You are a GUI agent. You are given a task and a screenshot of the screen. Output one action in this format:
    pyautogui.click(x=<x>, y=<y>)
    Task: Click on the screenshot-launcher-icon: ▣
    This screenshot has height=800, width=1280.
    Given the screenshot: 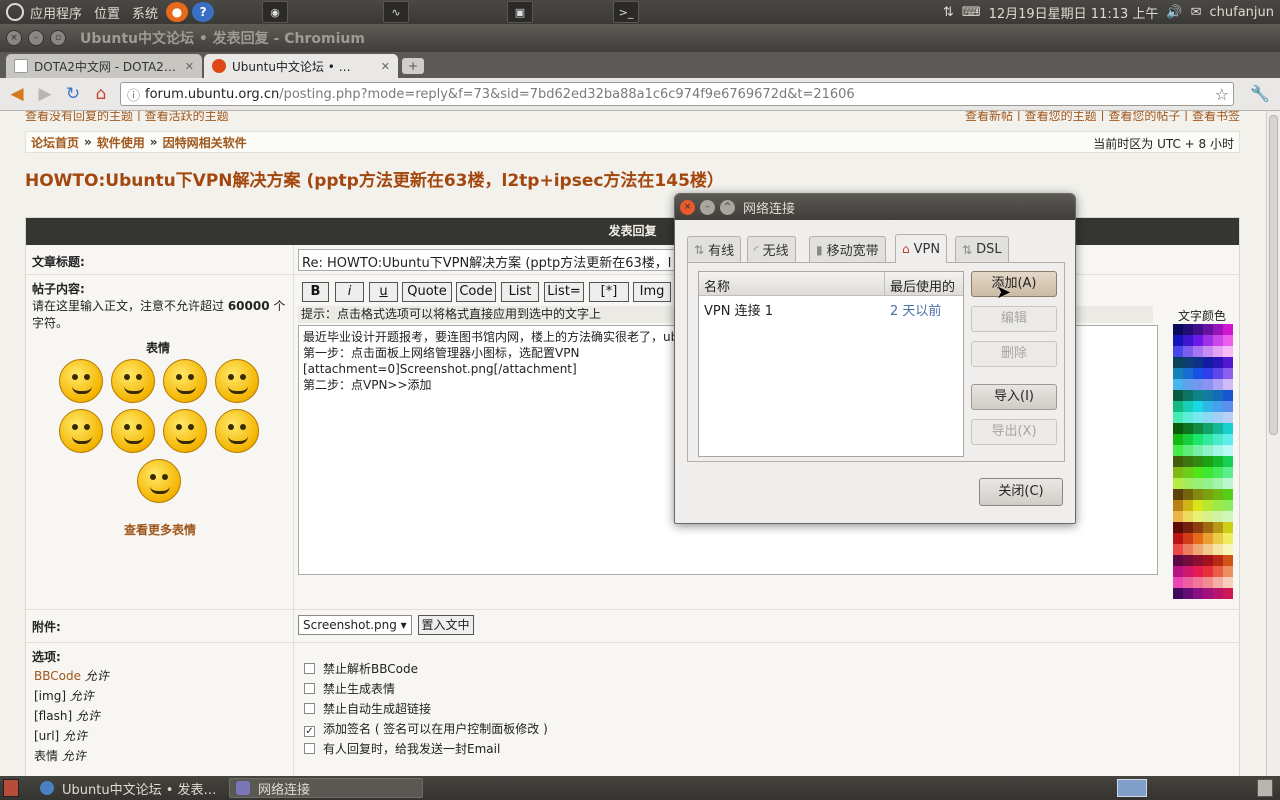 What is the action you would take?
    pyautogui.click(x=520, y=12)
    